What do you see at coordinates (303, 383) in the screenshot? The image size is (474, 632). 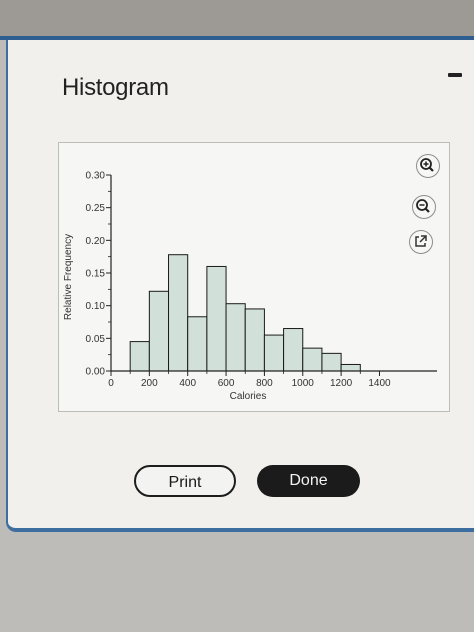 I see `x-tick-label-5: 1000` at bounding box center [303, 383].